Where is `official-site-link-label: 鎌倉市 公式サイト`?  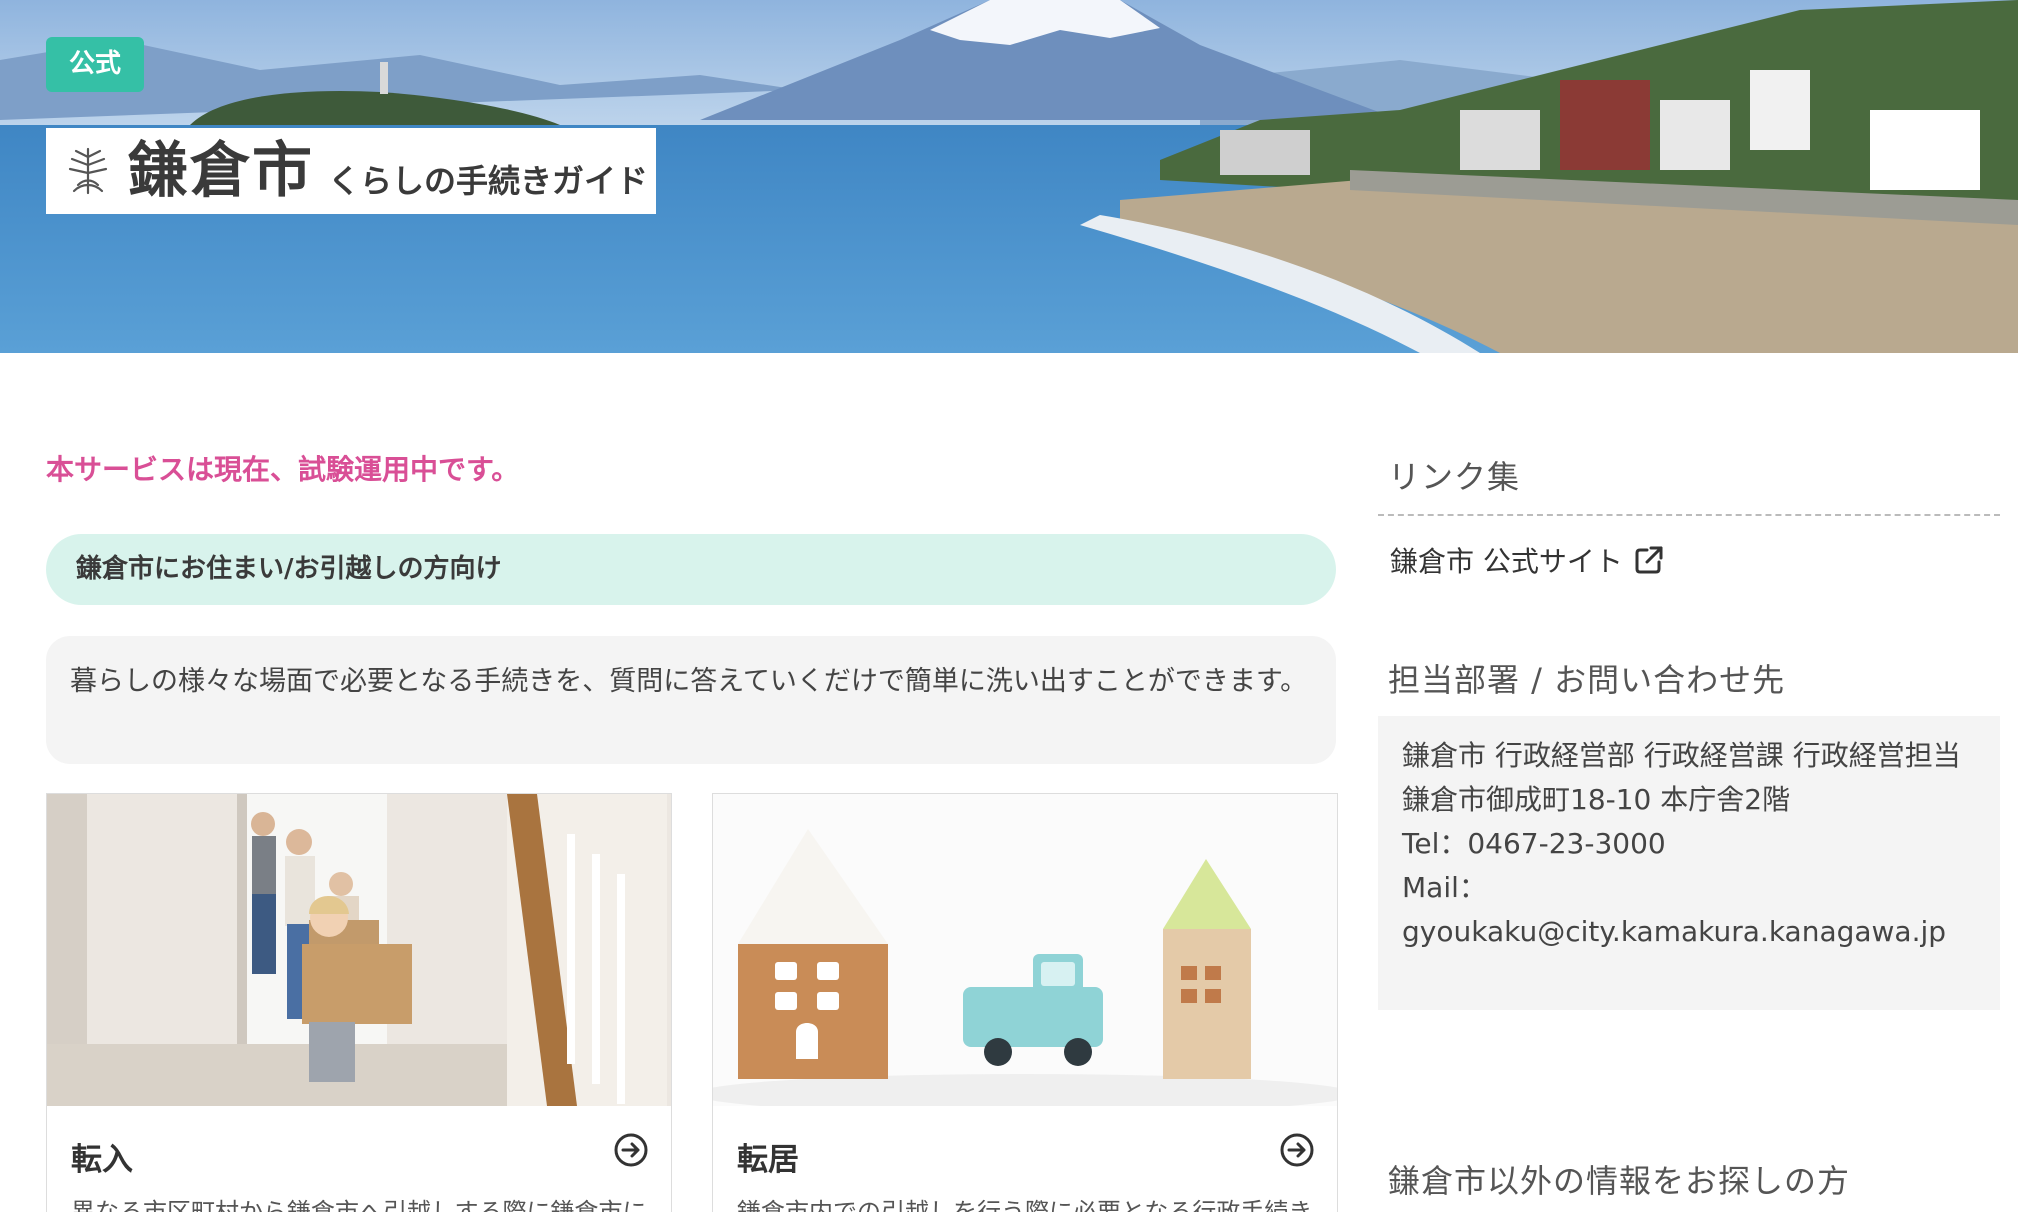
official-site-link-label: 鎌倉市 公式サイト is located at coordinates (1506, 561).